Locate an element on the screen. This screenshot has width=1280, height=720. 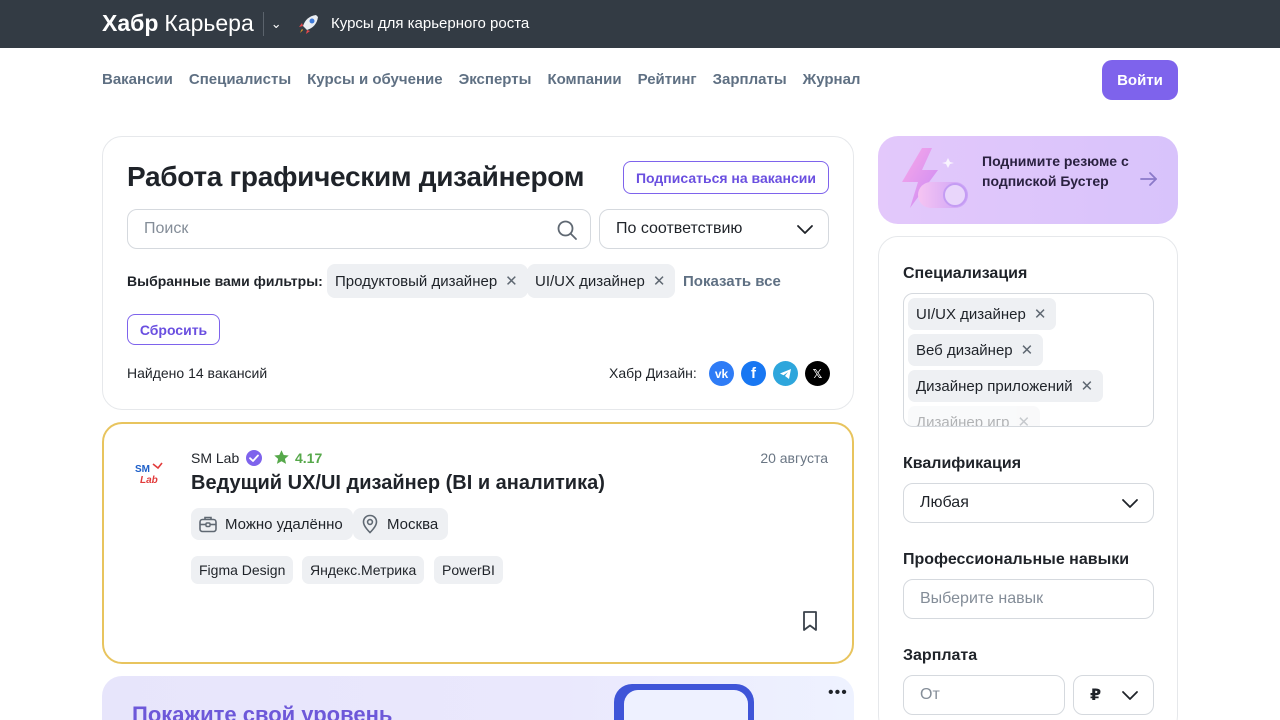
skill-chip: Figma Design is located at coordinates (242, 570).